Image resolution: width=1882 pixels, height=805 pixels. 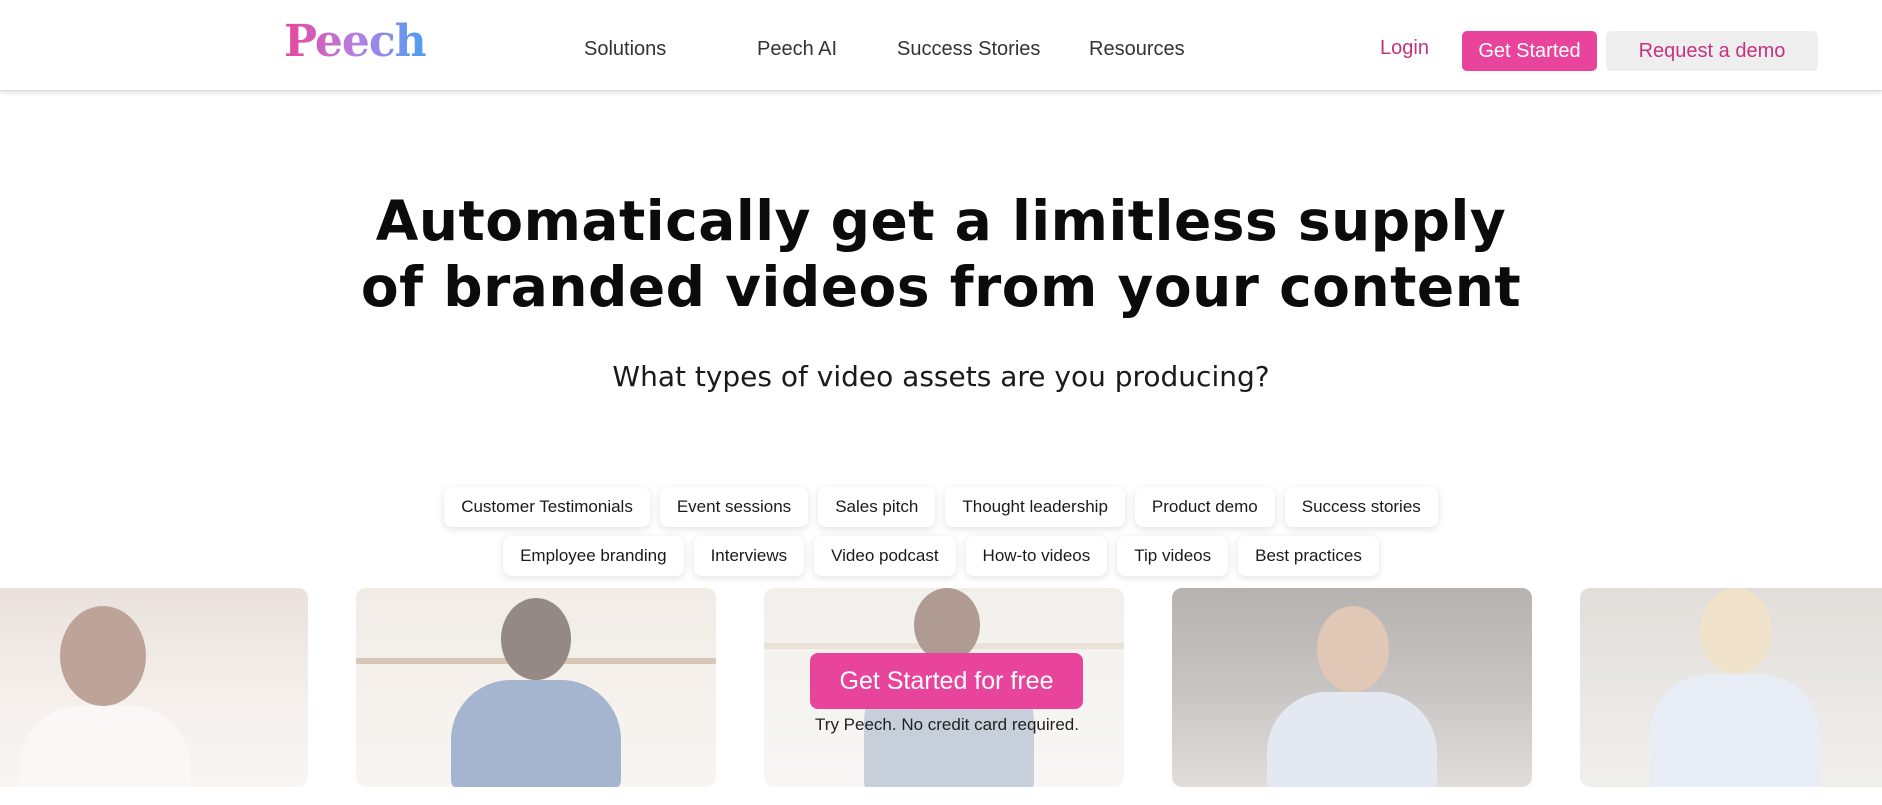 I want to click on chip-tip-videos: Tip videos, so click(x=1173, y=556).